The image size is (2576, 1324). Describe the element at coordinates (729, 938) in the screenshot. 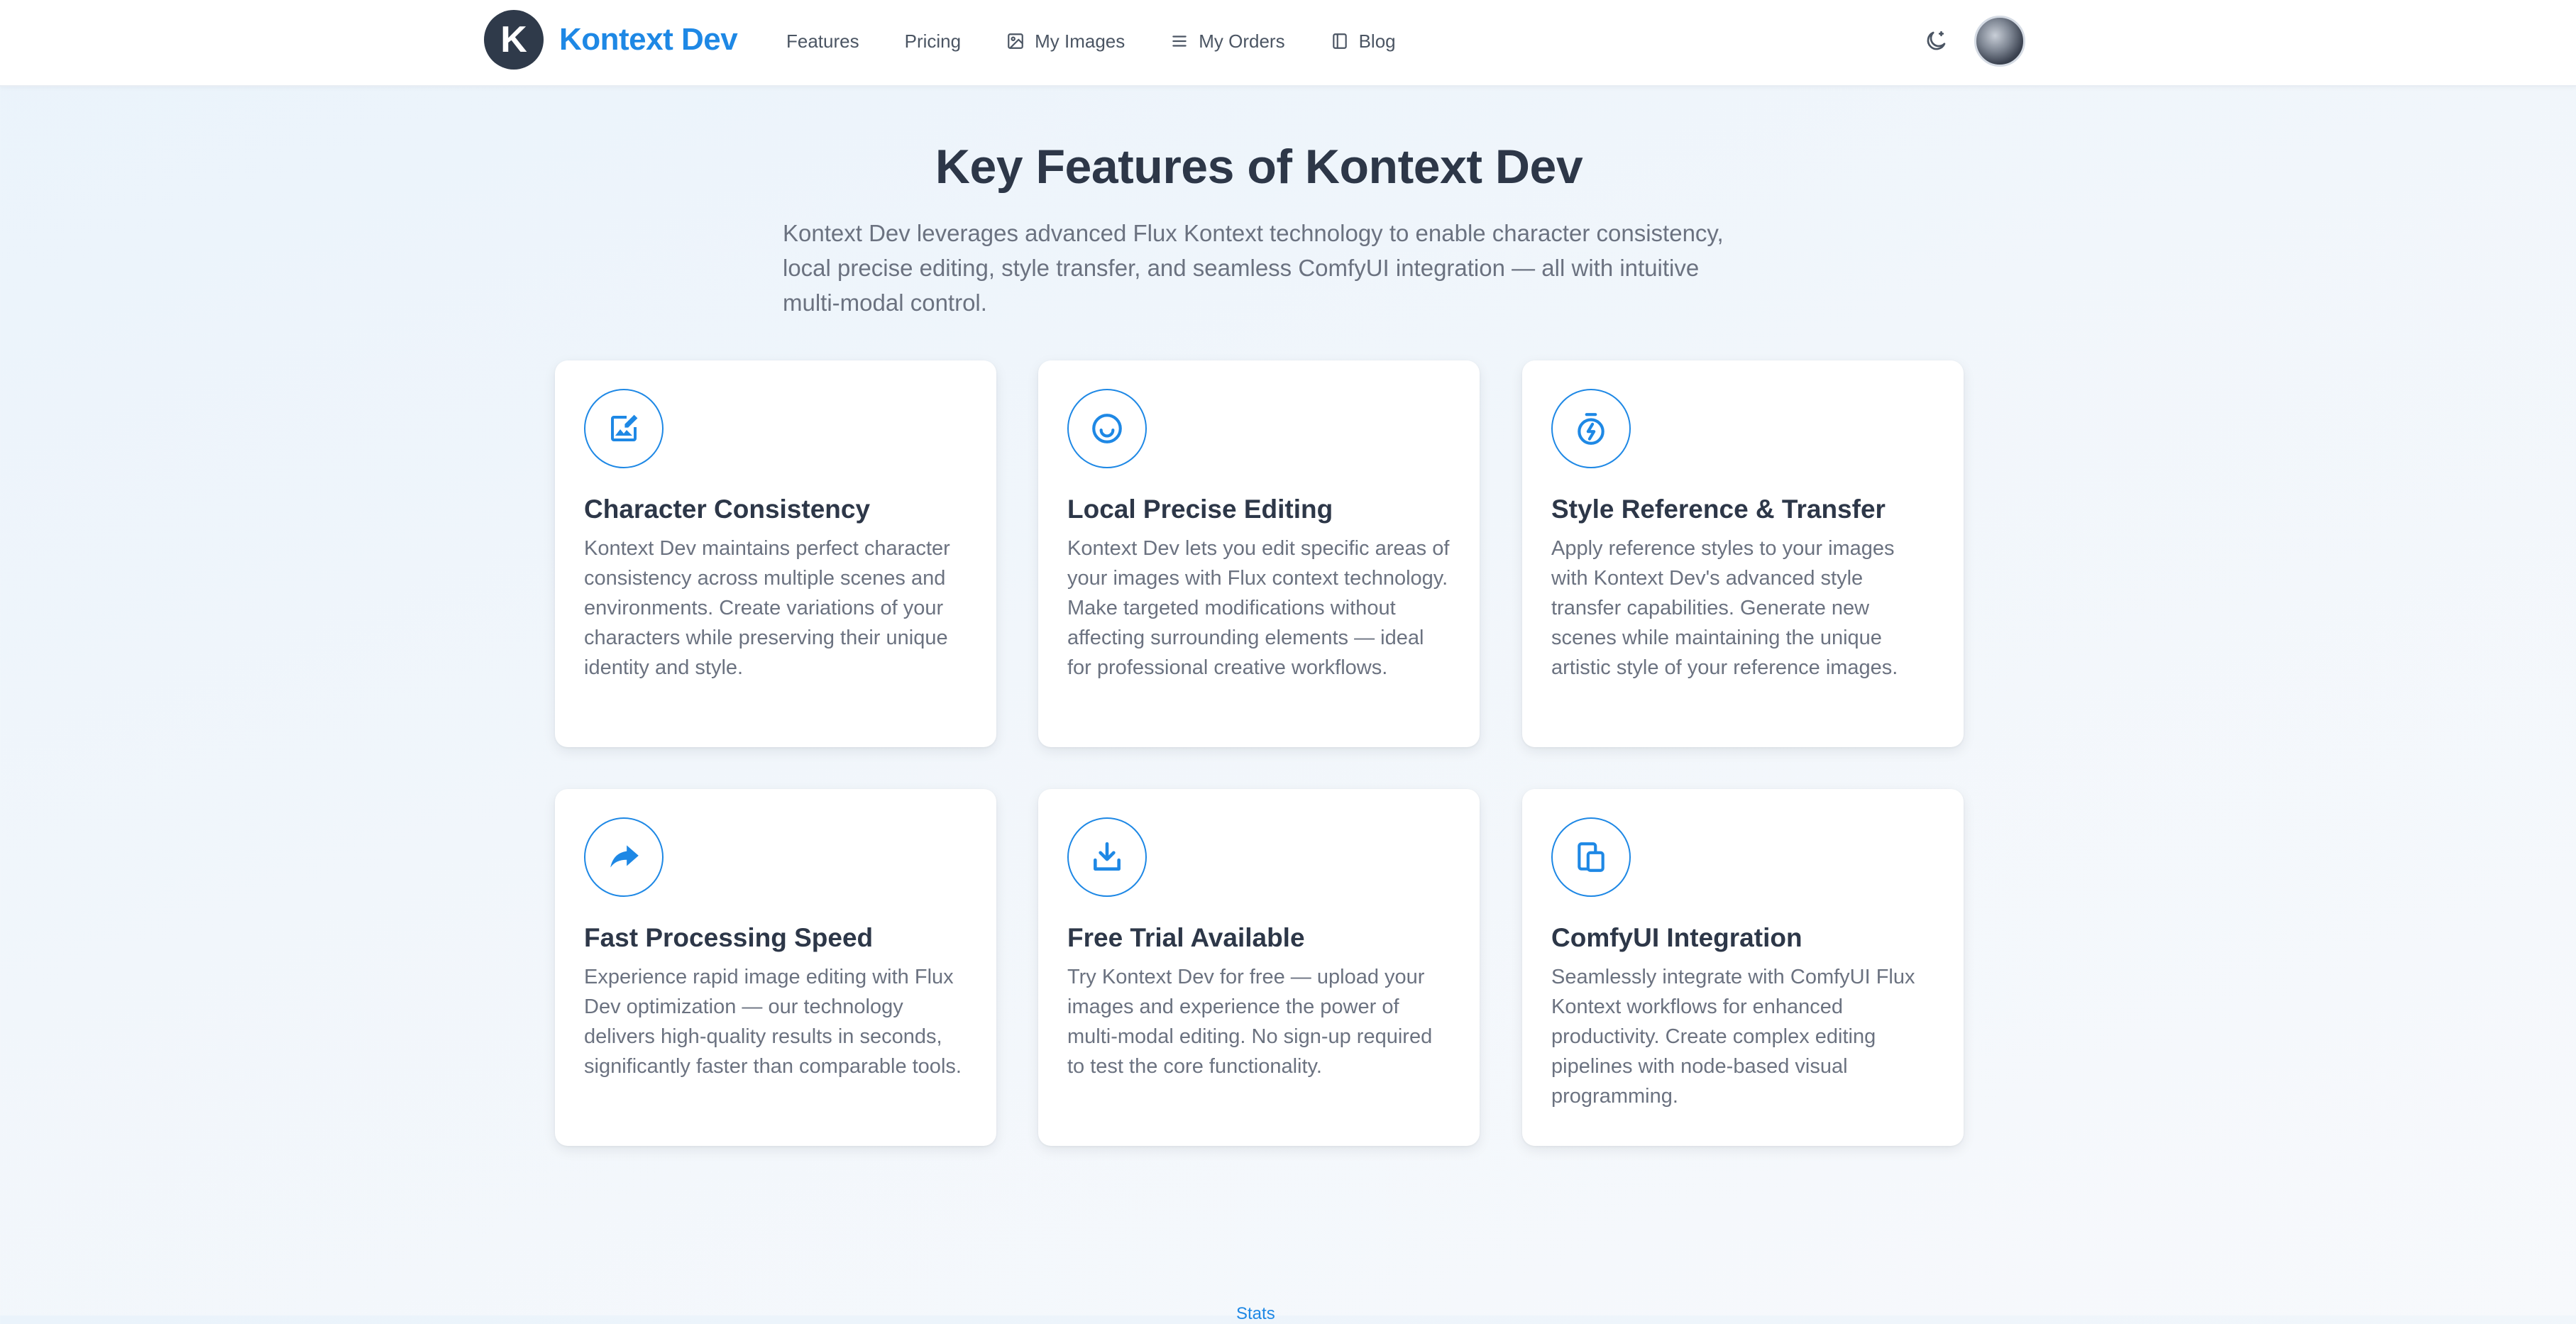

I see `feature-title: Fast Processing Speed` at that location.